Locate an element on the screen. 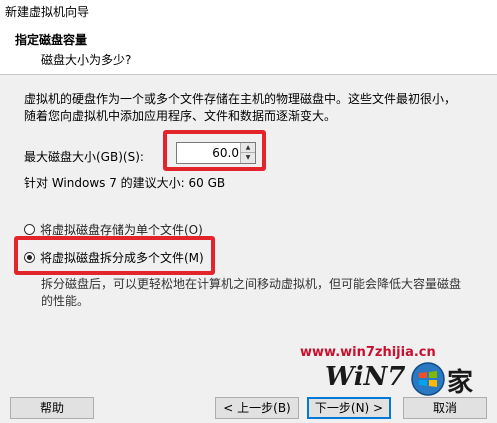 This screenshot has width=497, height=423. highlight-box-size is located at coordinates (214, 150).